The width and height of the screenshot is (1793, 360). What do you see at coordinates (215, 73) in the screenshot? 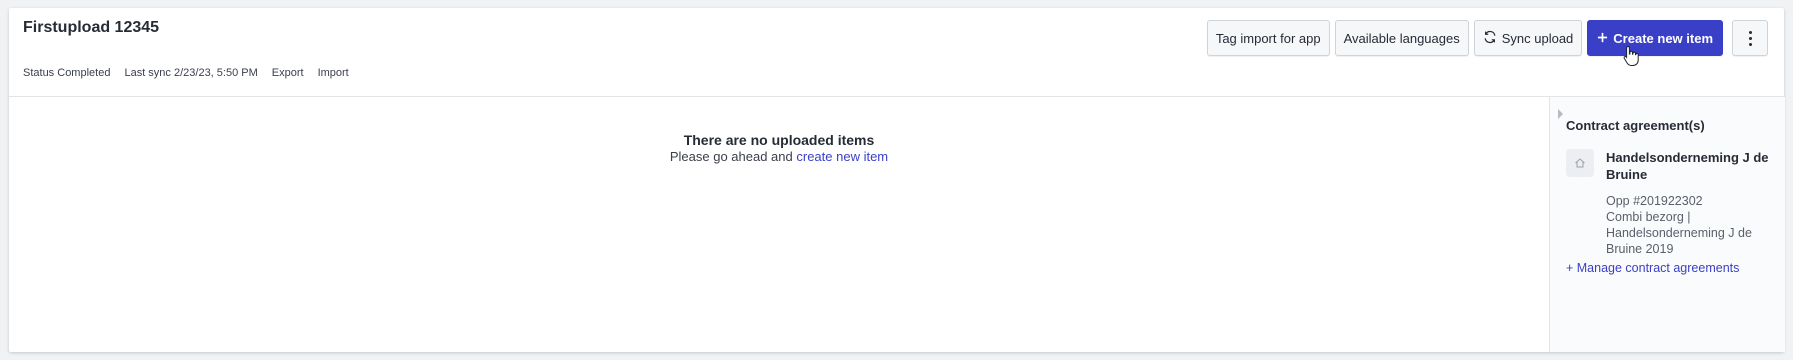
I see `last-sync-value: 2/23/23, 5:50 PM` at bounding box center [215, 73].